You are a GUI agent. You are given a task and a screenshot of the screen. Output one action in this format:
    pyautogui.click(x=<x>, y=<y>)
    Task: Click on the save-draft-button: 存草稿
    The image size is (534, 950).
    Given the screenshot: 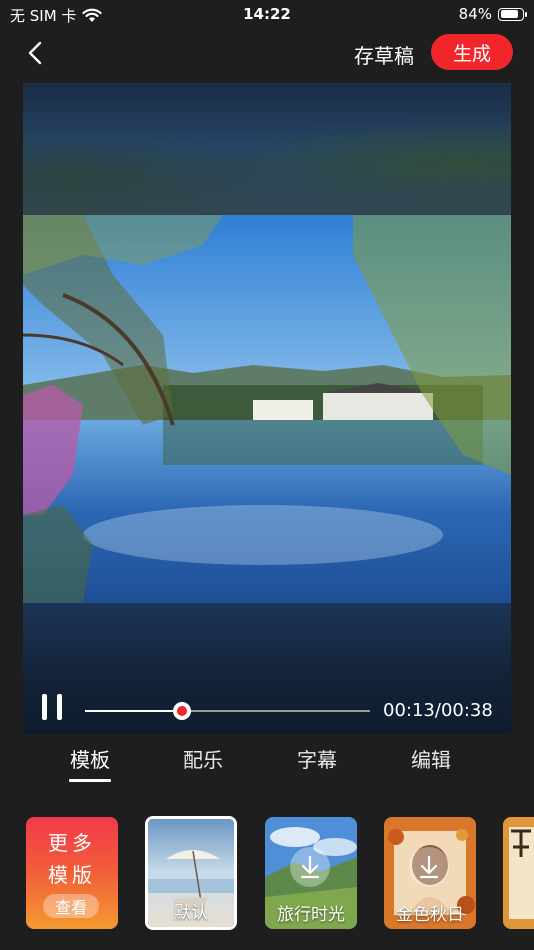 What is the action you would take?
    pyautogui.click(x=384, y=54)
    